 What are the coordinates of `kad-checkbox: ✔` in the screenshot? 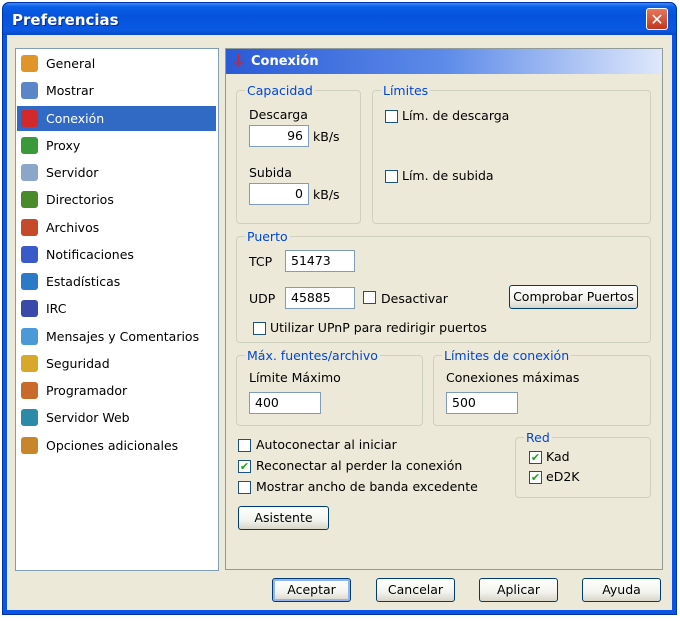 It's located at (535, 457).